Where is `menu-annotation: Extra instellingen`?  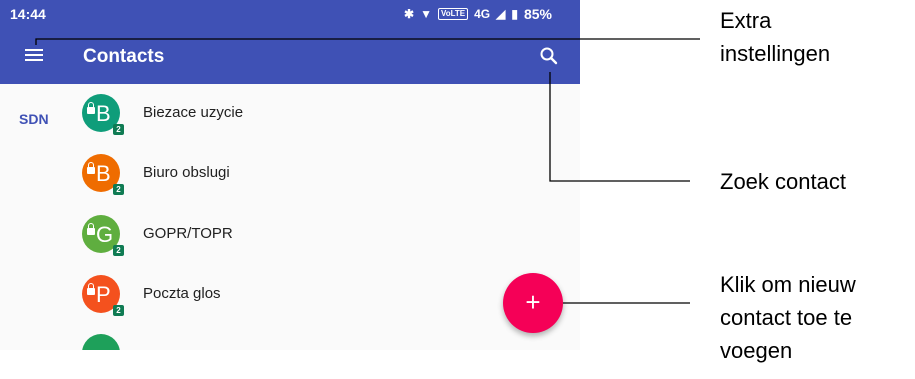
menu-annotation: Extra instellingen is located at coordinates (775, 37).